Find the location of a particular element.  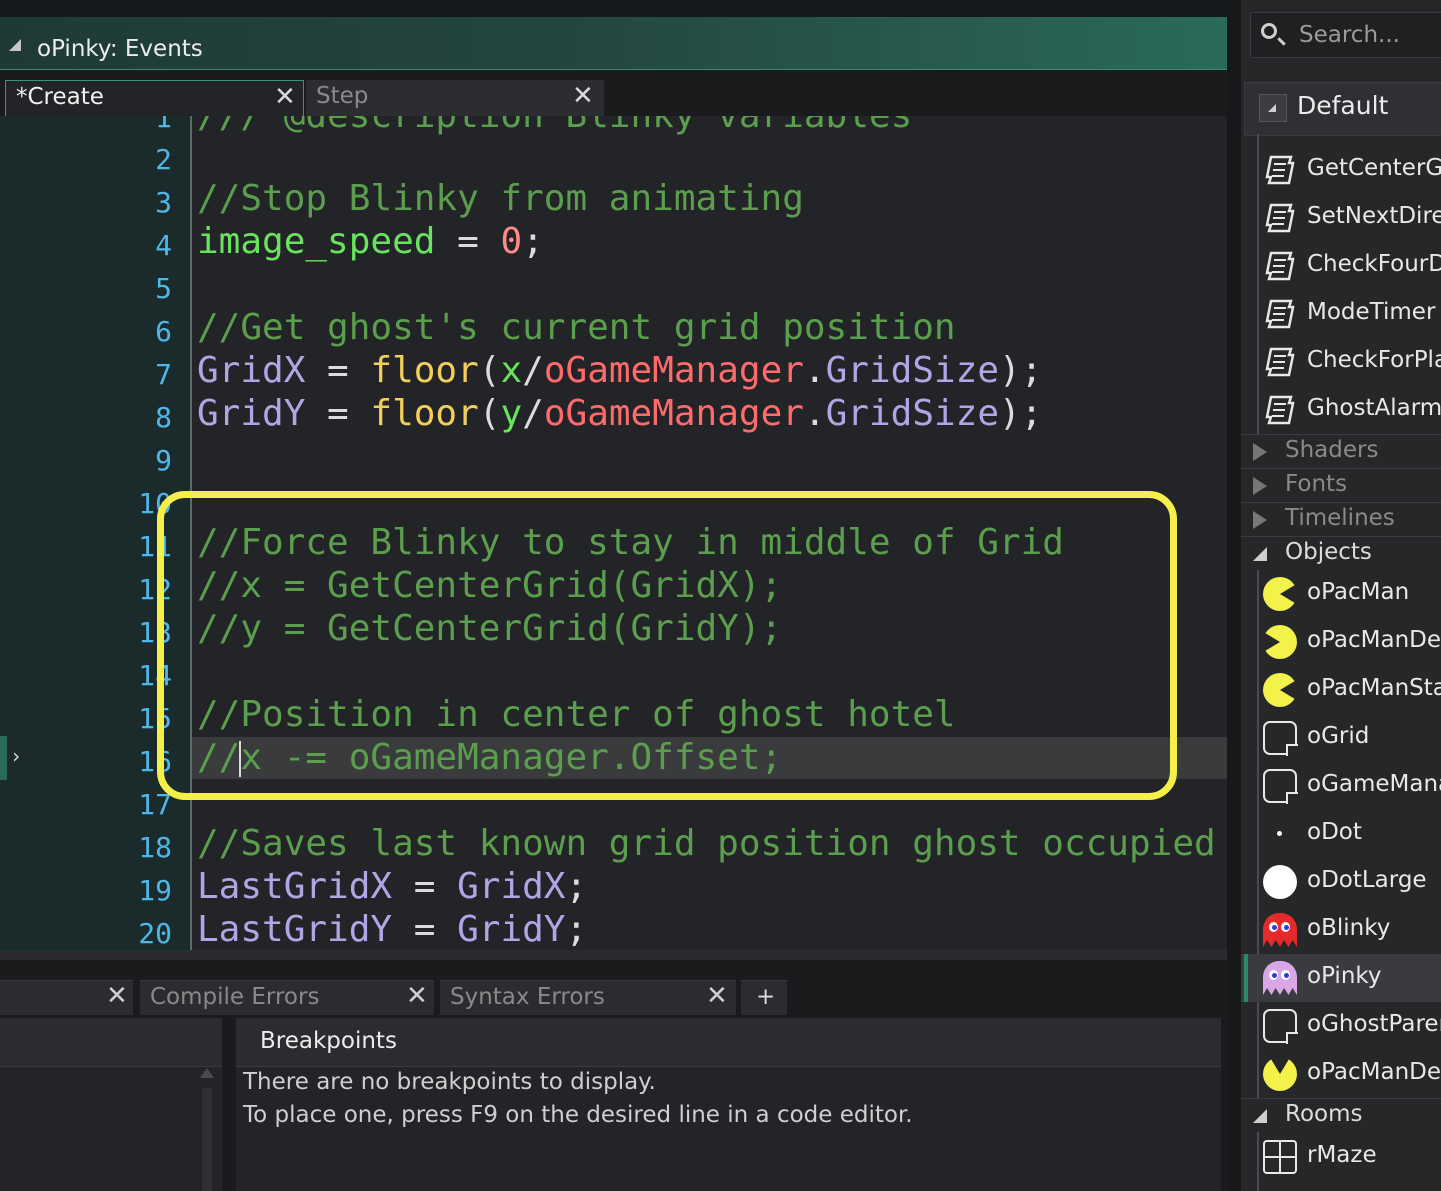

search-input is located at coordinates (1369, 35).